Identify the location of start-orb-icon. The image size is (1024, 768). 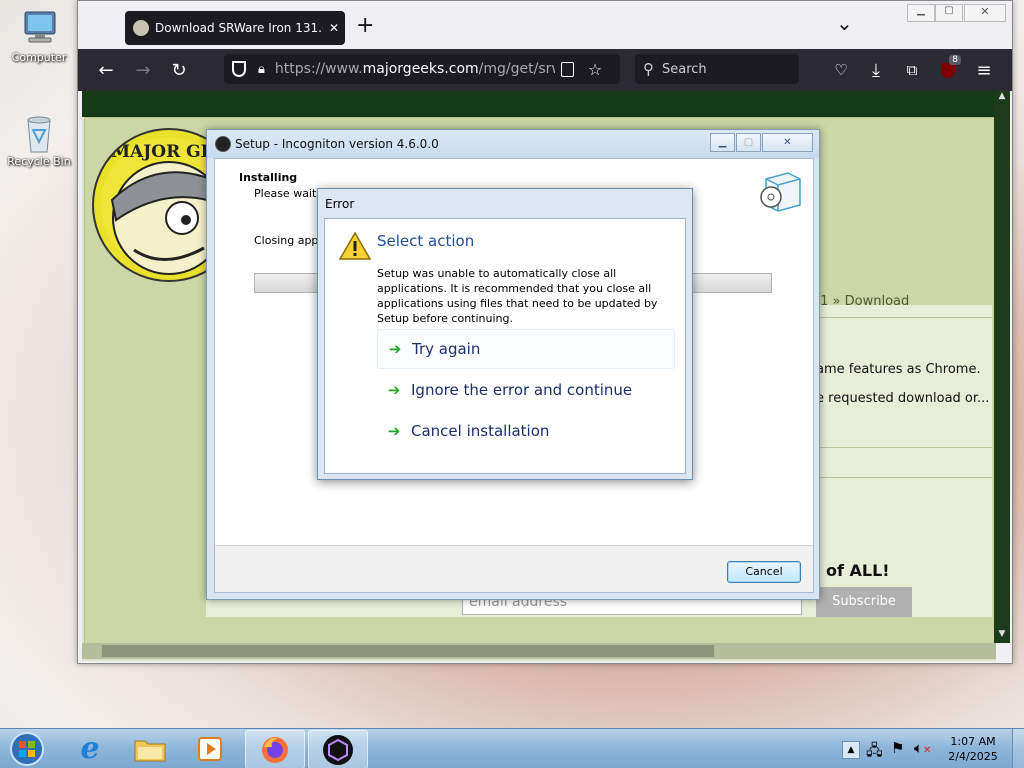
(27, 748).